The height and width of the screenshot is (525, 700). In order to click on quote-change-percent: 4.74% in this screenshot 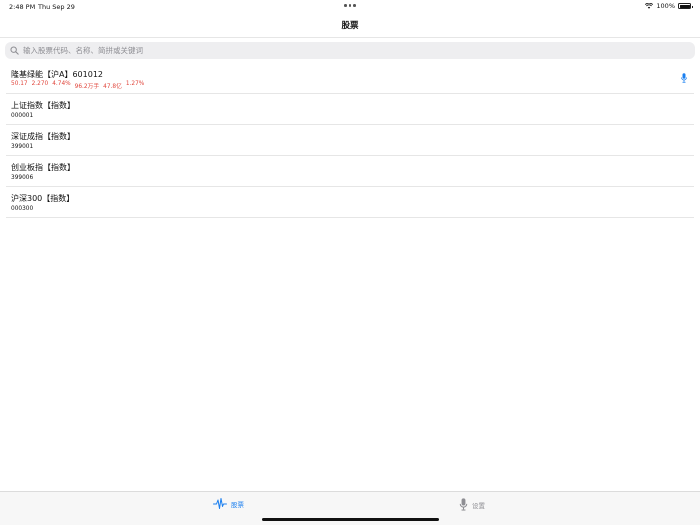, I will do `click(61, 84)`.